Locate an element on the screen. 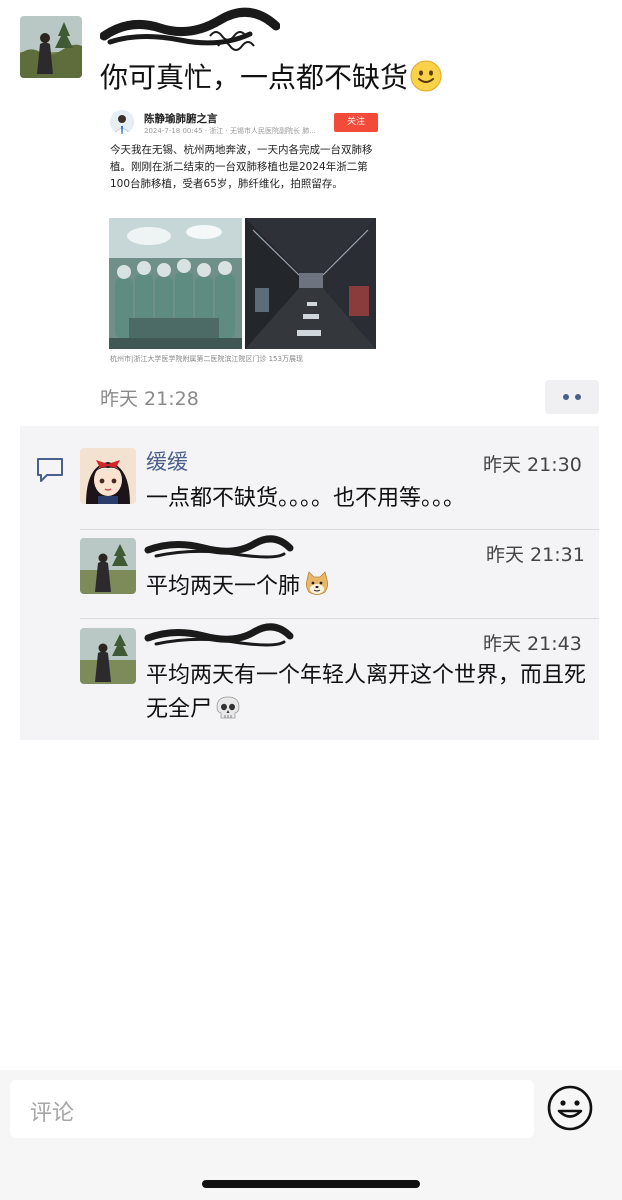 Image resolution: width=622 pixels, height=1200 pixels. comment-time: 昨天 21:31 is located at coordinates (535, 555).